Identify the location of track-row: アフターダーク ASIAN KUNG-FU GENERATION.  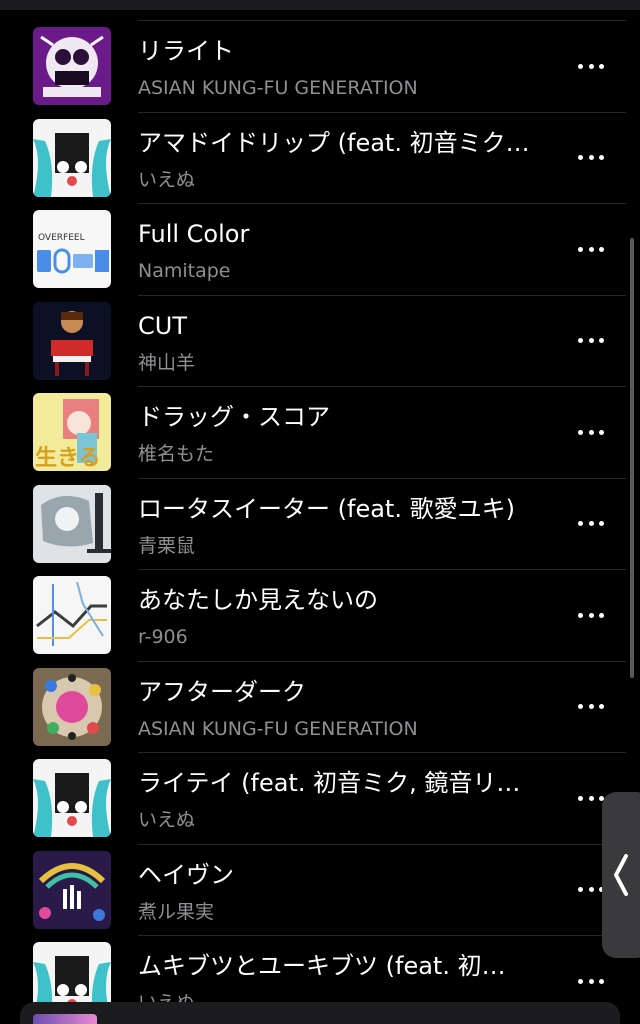
(320, 706).